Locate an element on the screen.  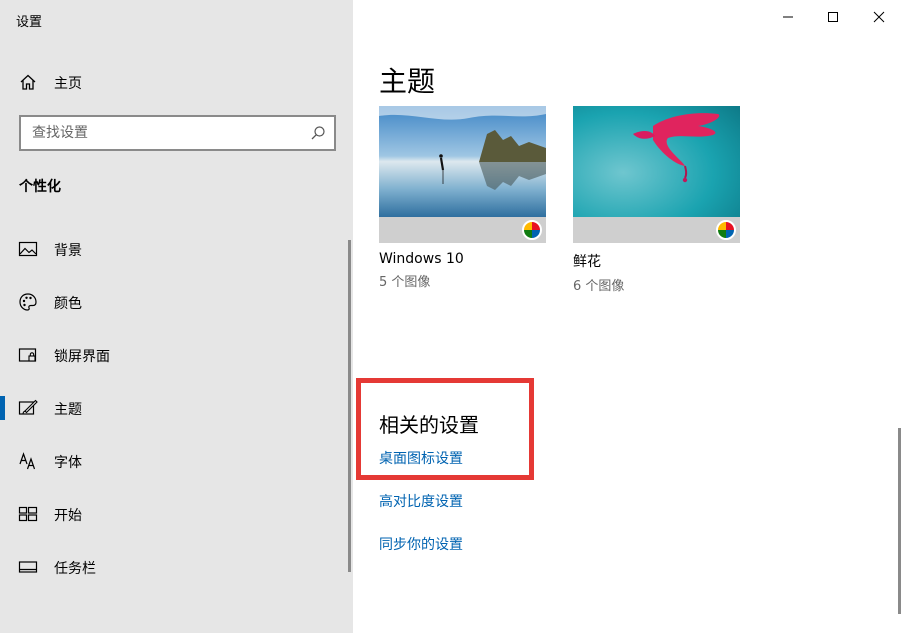
theme-card: Windows 10 5 个图像 is located at coordinates (462, 198).